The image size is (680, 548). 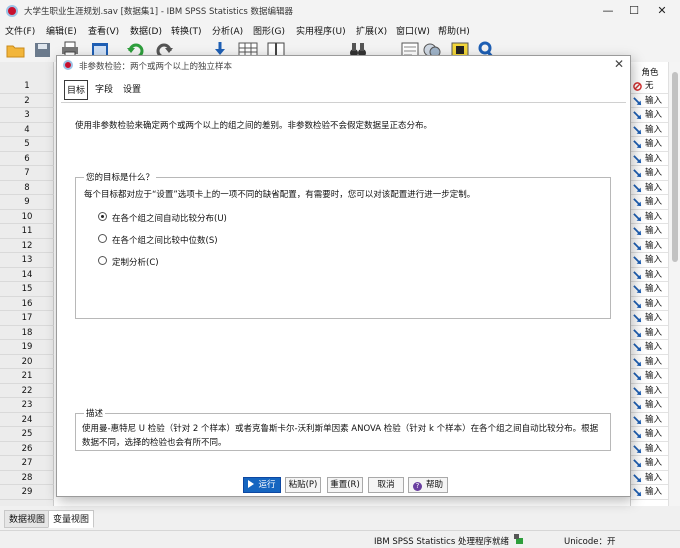 I want to click on row-number: 3, so click(x=27, y=115).